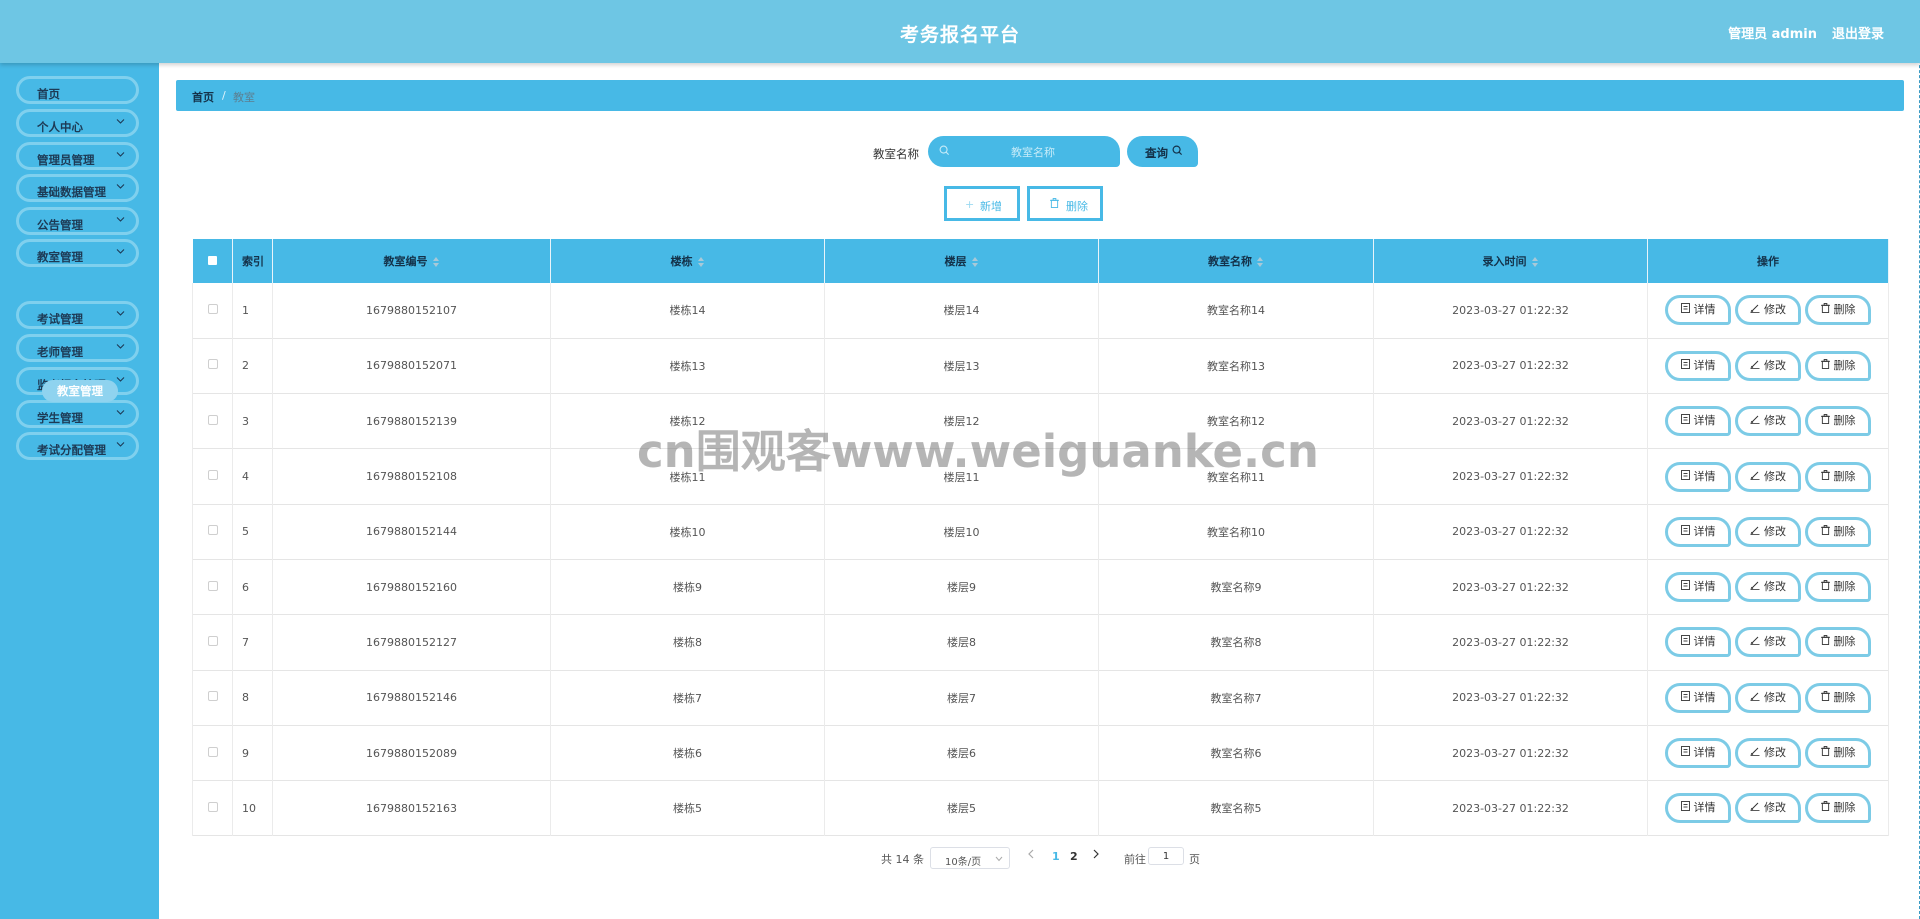  What do you see at coordinates (982, 203) in the screenshot?
I see `add-button: + 新增` at bounding box center [982, 203].